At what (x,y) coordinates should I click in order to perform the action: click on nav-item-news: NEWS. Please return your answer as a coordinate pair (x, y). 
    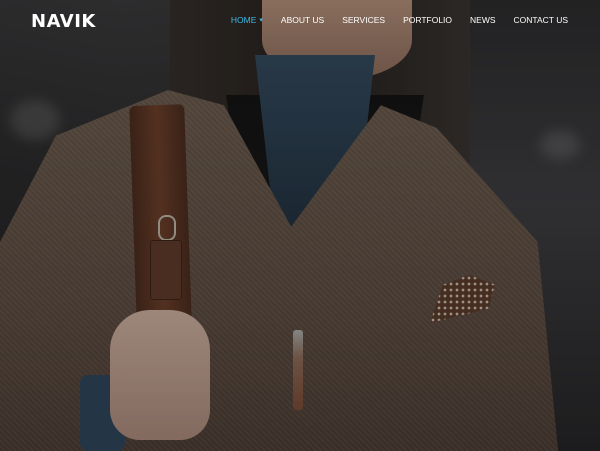
    Looking at the image, I should click on (483, 20).